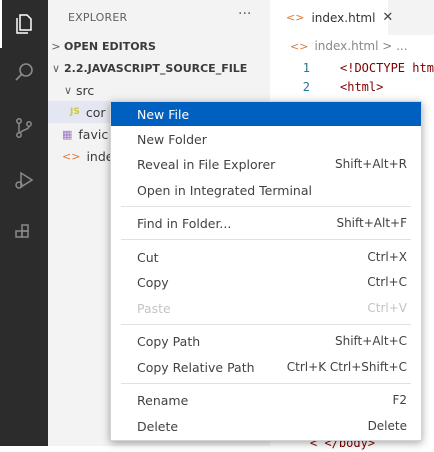 Image resolution: width=434 pixels, height=452 pixels. Describe the element at coordinates (155, 68) in the screenshot. I see `project-label: 2.2.JAVASCRIPT_SOURCE_FILE` at that location.